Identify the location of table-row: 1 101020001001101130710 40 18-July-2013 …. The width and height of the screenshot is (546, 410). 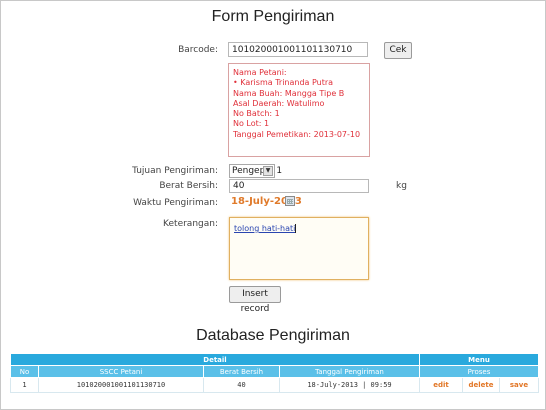
(274, 385).